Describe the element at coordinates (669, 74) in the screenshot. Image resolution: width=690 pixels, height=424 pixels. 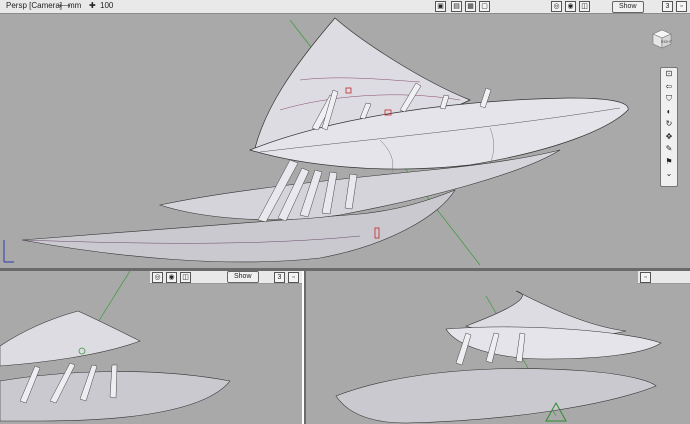
I see `frame-icon: ⊡` at that location.